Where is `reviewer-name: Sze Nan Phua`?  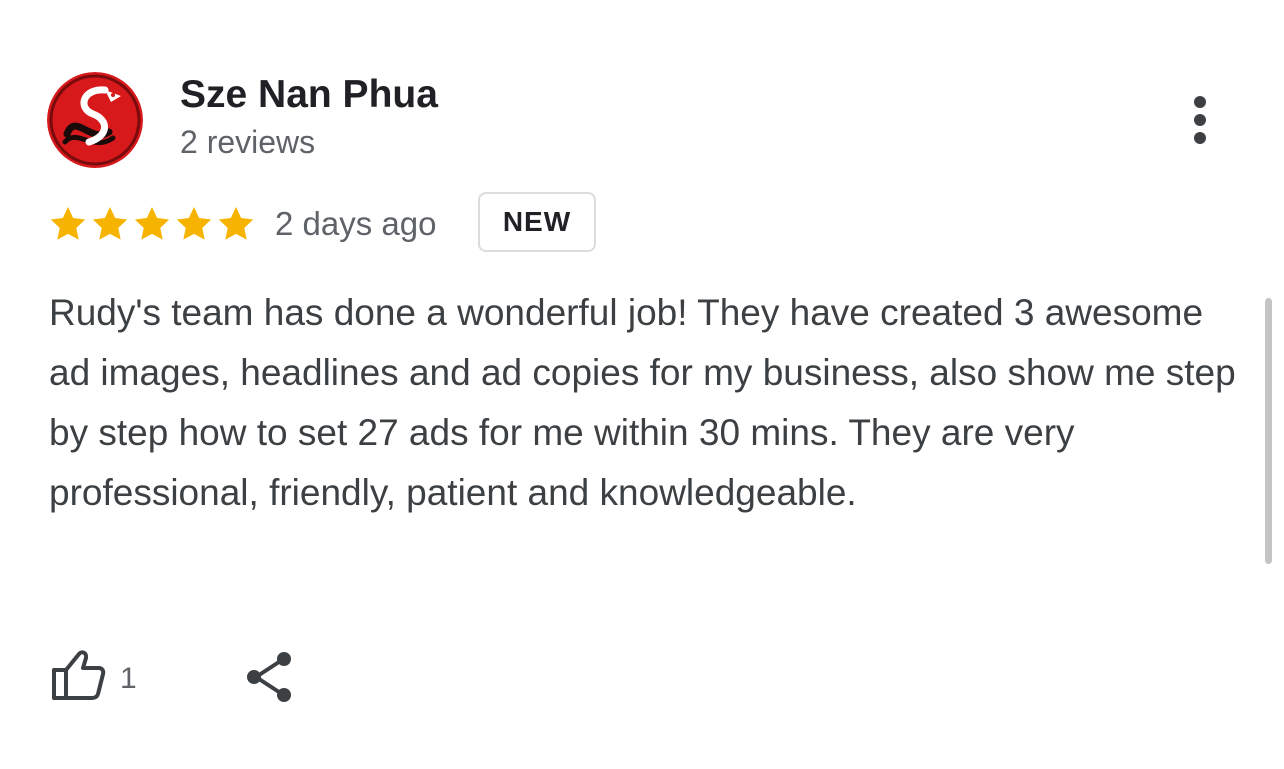 reviewer-name: Sze Nan Phua is located at coordinates (309, 95).